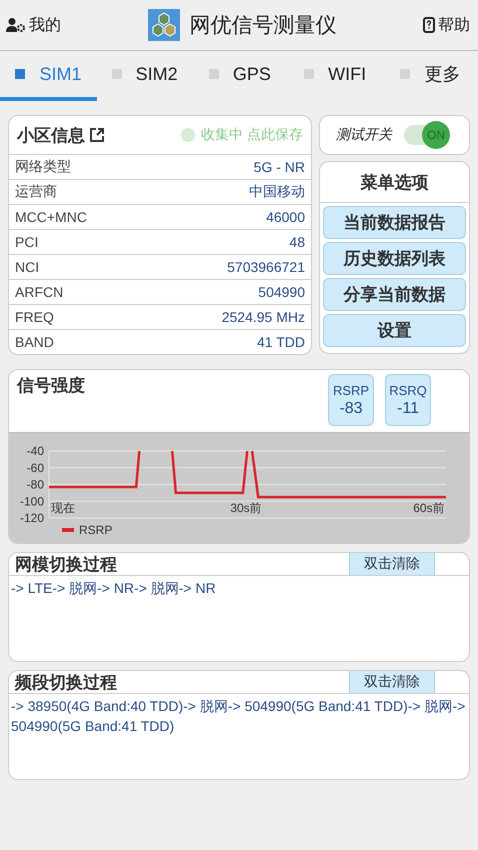  What do you see at coordinates (144, 76) in the screenshot?
I see `tab: SIM2` at bounding box center [144, 76].